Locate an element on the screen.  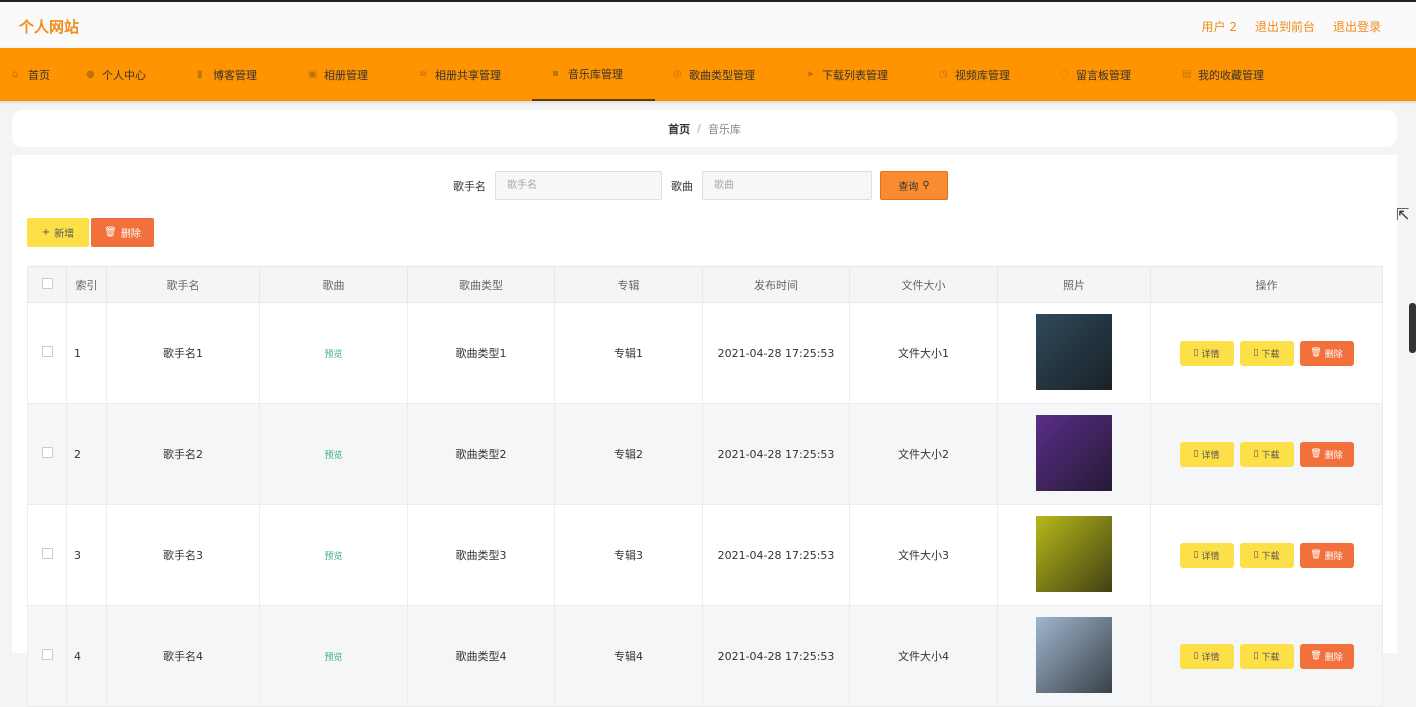
row-album: 专辑4 is located at coordinates (628, 656).